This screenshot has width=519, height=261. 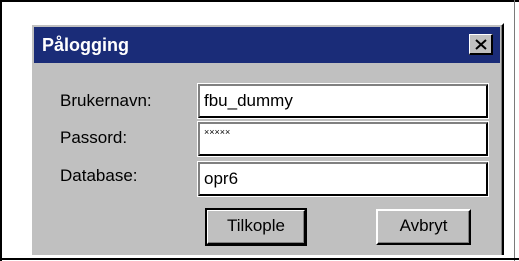 What do you see at coordinates (514, 130) in the screenshot?
I see `frame-right-border` at bounding box center [514, 130].